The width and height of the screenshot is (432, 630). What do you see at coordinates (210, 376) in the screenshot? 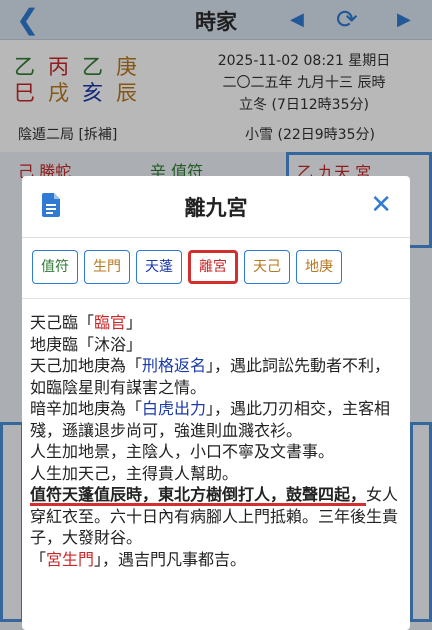
I see `desc-line: 天己加地庚為「刑格返名」，遇此詞訟先動者不利，如臨陰星則有謀害之情。` at bounding box center [210, 376].